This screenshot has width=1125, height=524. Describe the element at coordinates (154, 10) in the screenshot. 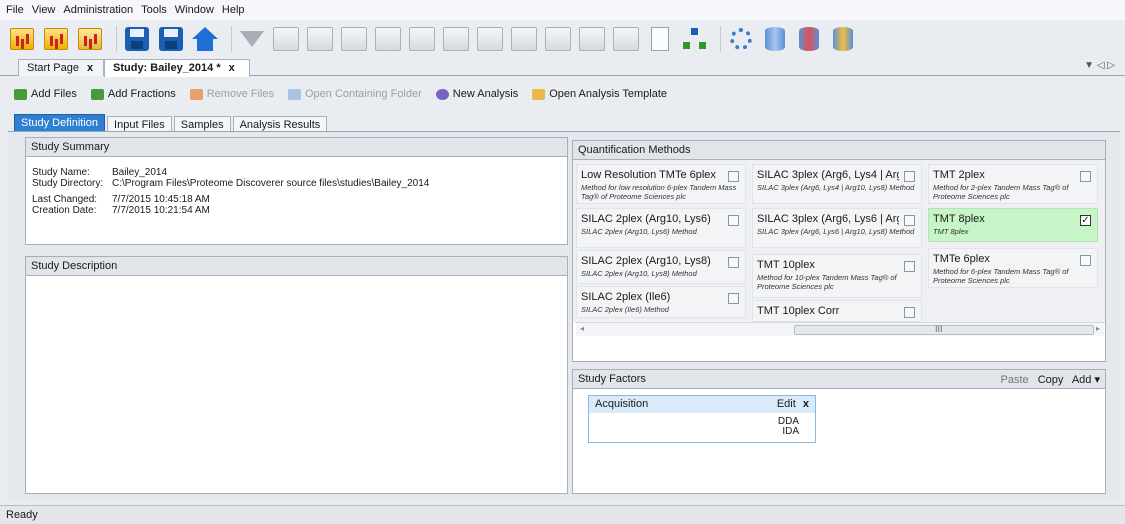

I see `menu-tools: Tools` at that location.